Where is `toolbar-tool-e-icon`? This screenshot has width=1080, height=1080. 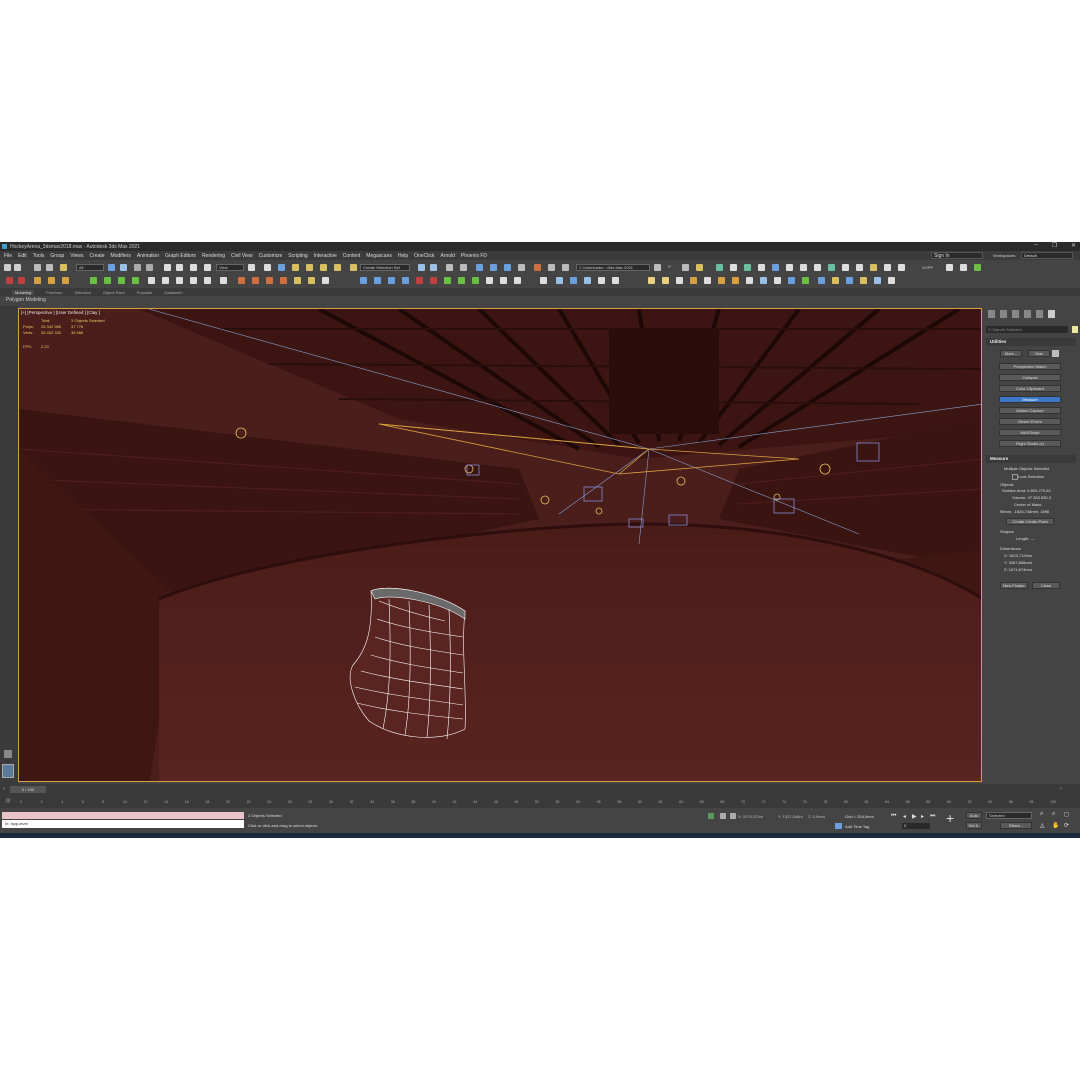 toolbar-tool-e-icon is located at coordinates (747, 267).